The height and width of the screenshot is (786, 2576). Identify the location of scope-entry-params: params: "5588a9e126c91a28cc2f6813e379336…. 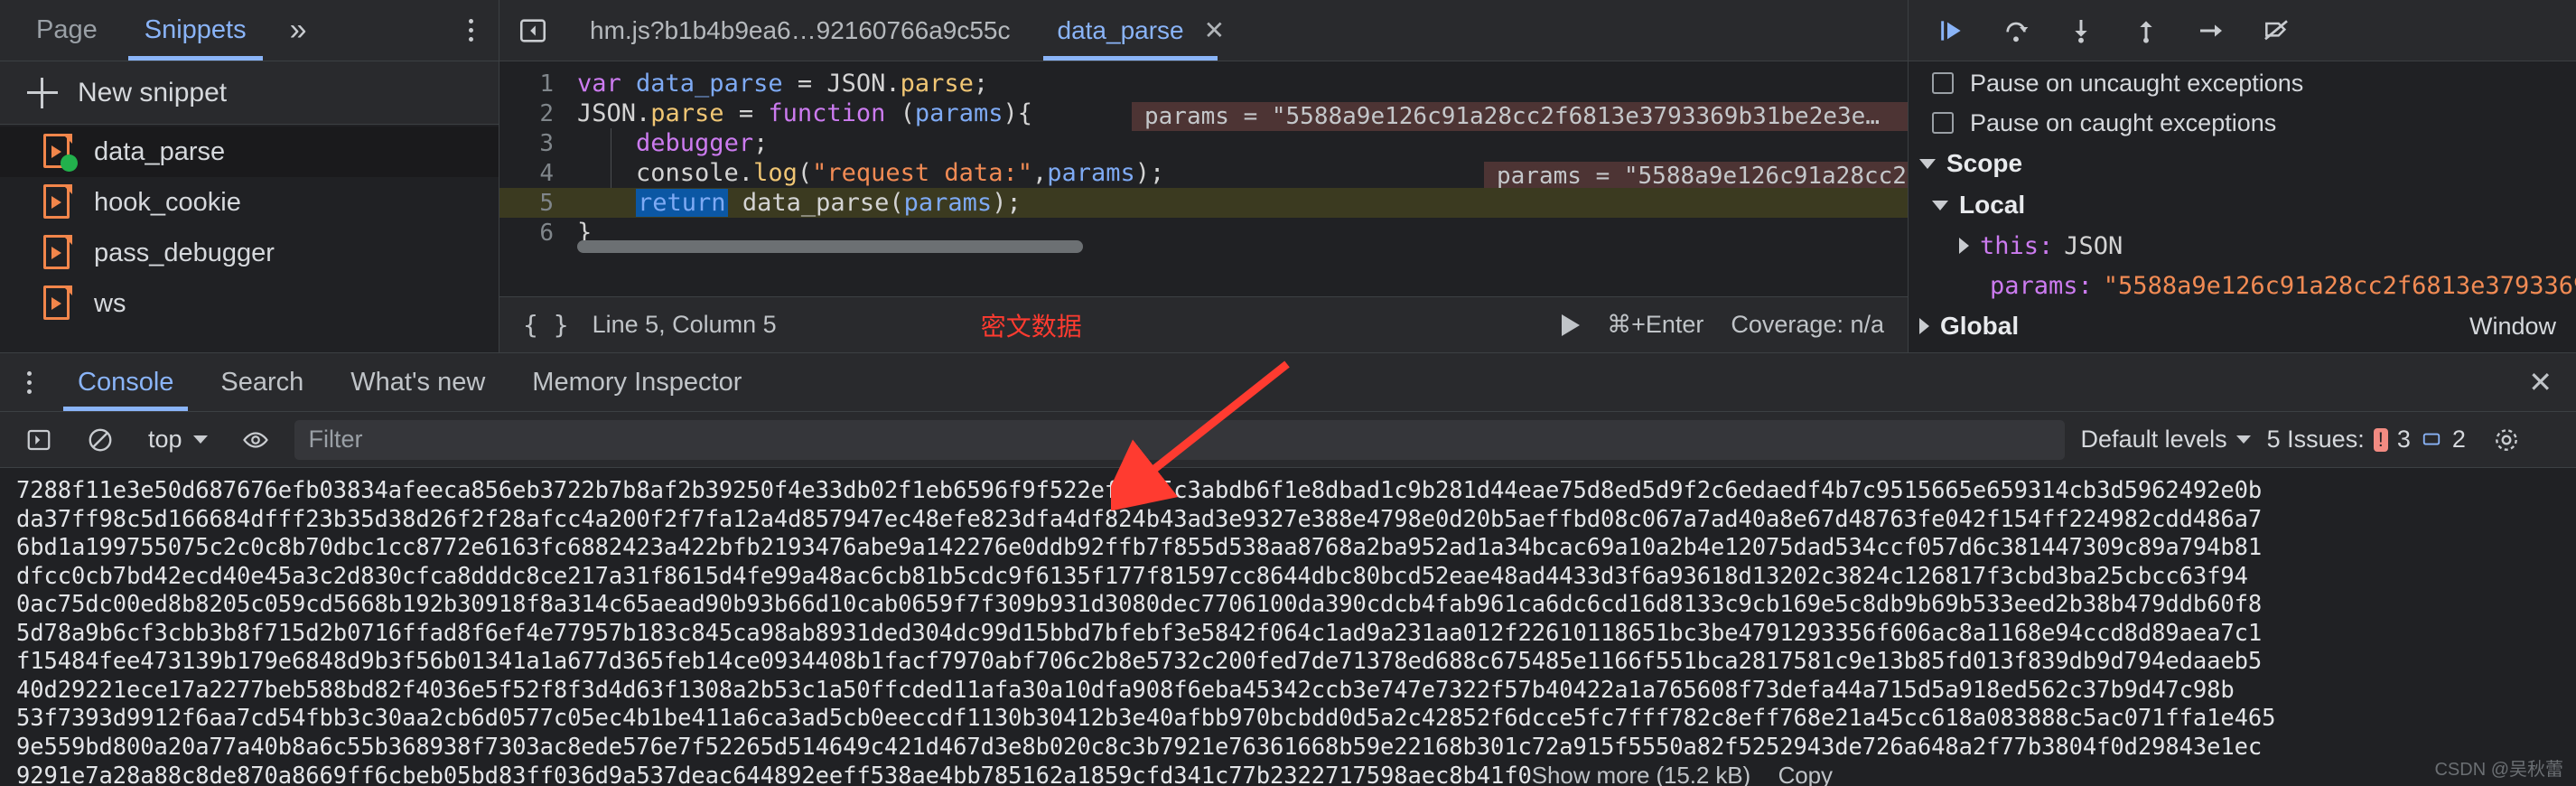
(2242, 285).